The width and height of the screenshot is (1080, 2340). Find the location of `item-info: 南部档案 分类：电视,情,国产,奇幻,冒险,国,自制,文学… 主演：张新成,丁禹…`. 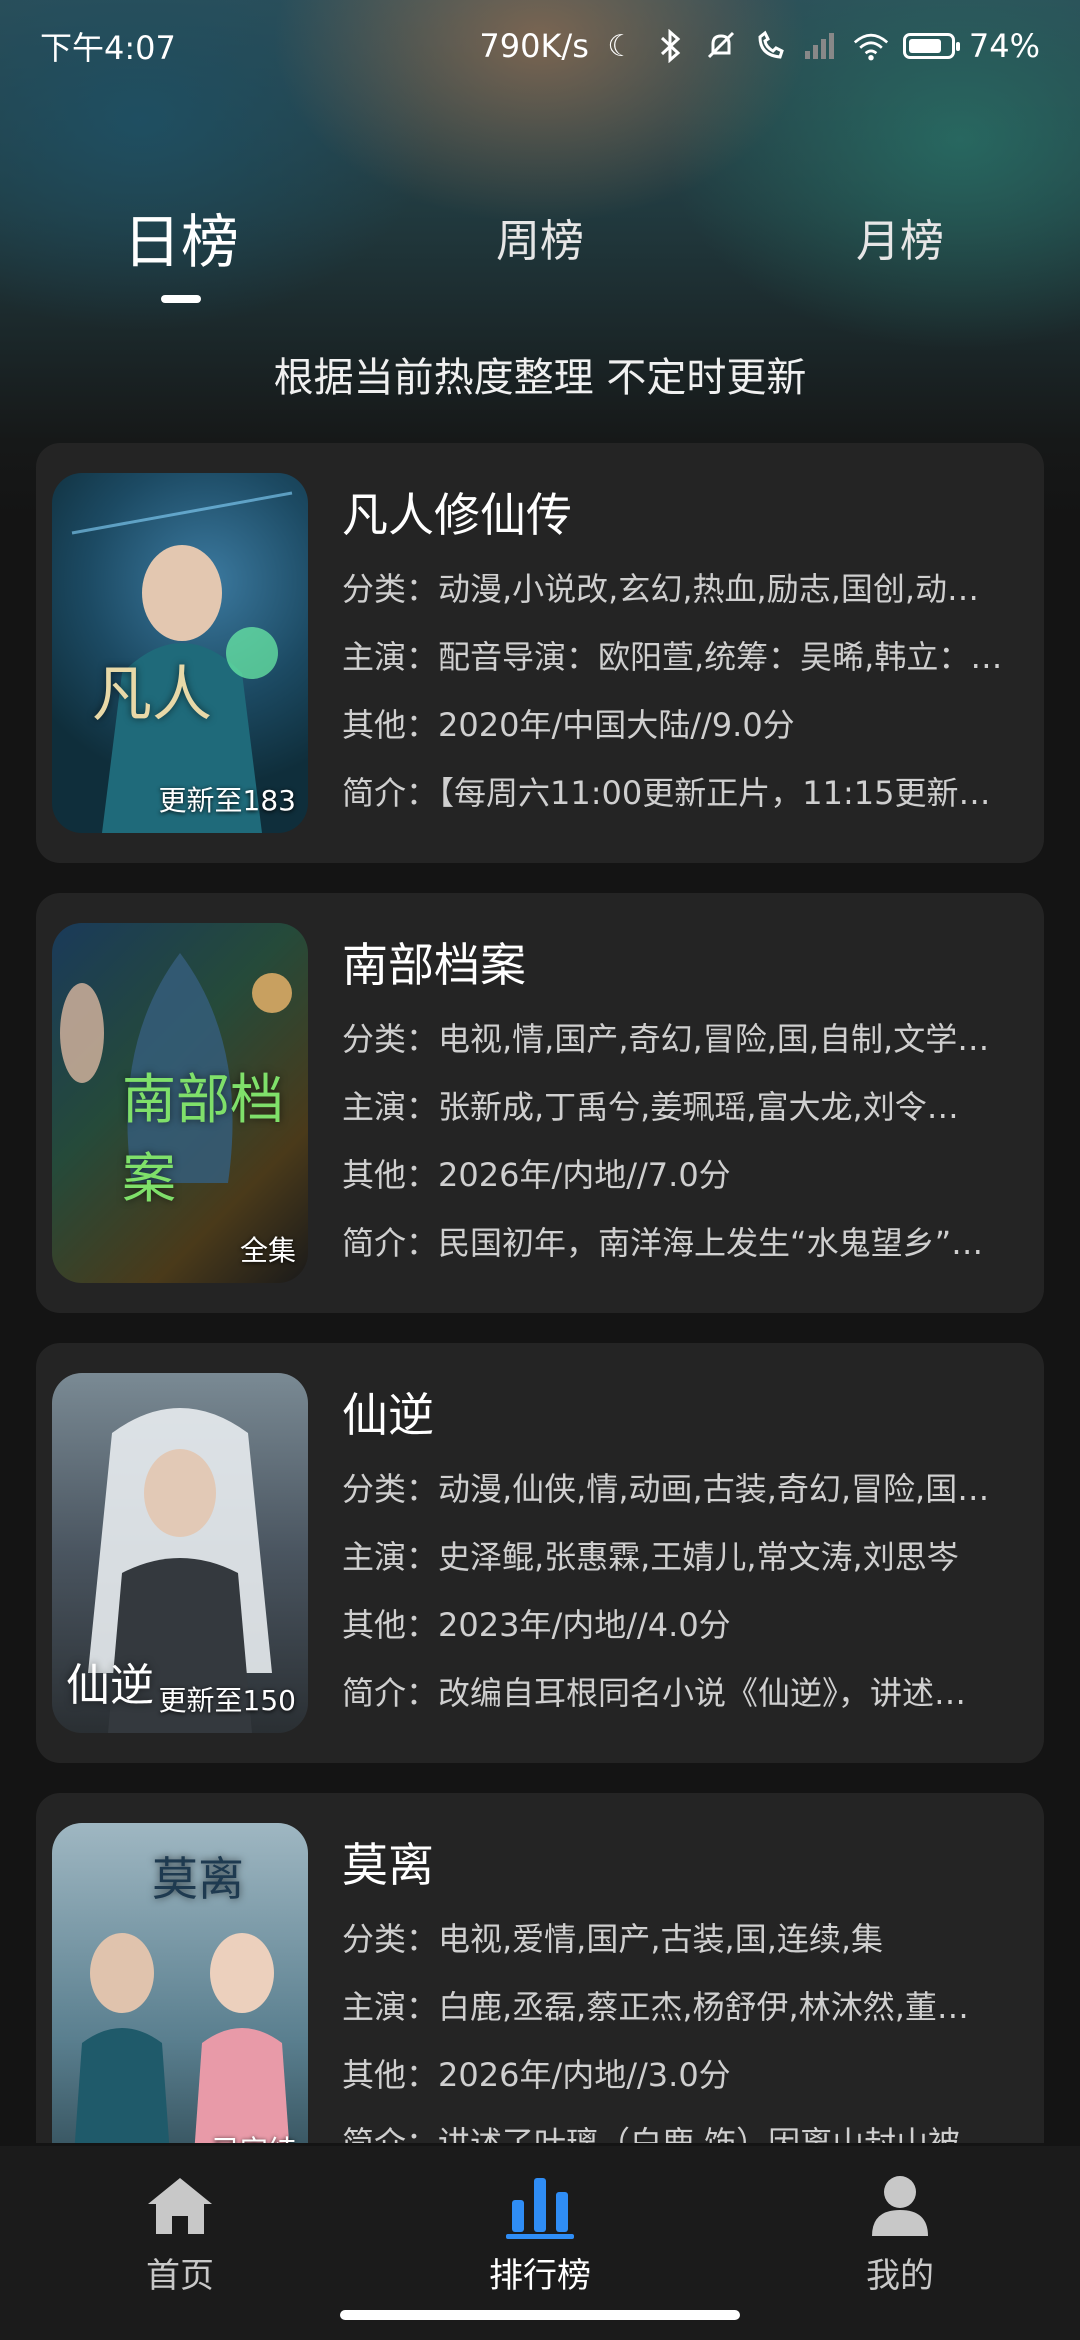

item-info: 南部档案 分类：电视,情,国产,奇幻,冒险,国,自制,文学… 主演：张新成,丁禹… is located at coordinates (682, 1109).